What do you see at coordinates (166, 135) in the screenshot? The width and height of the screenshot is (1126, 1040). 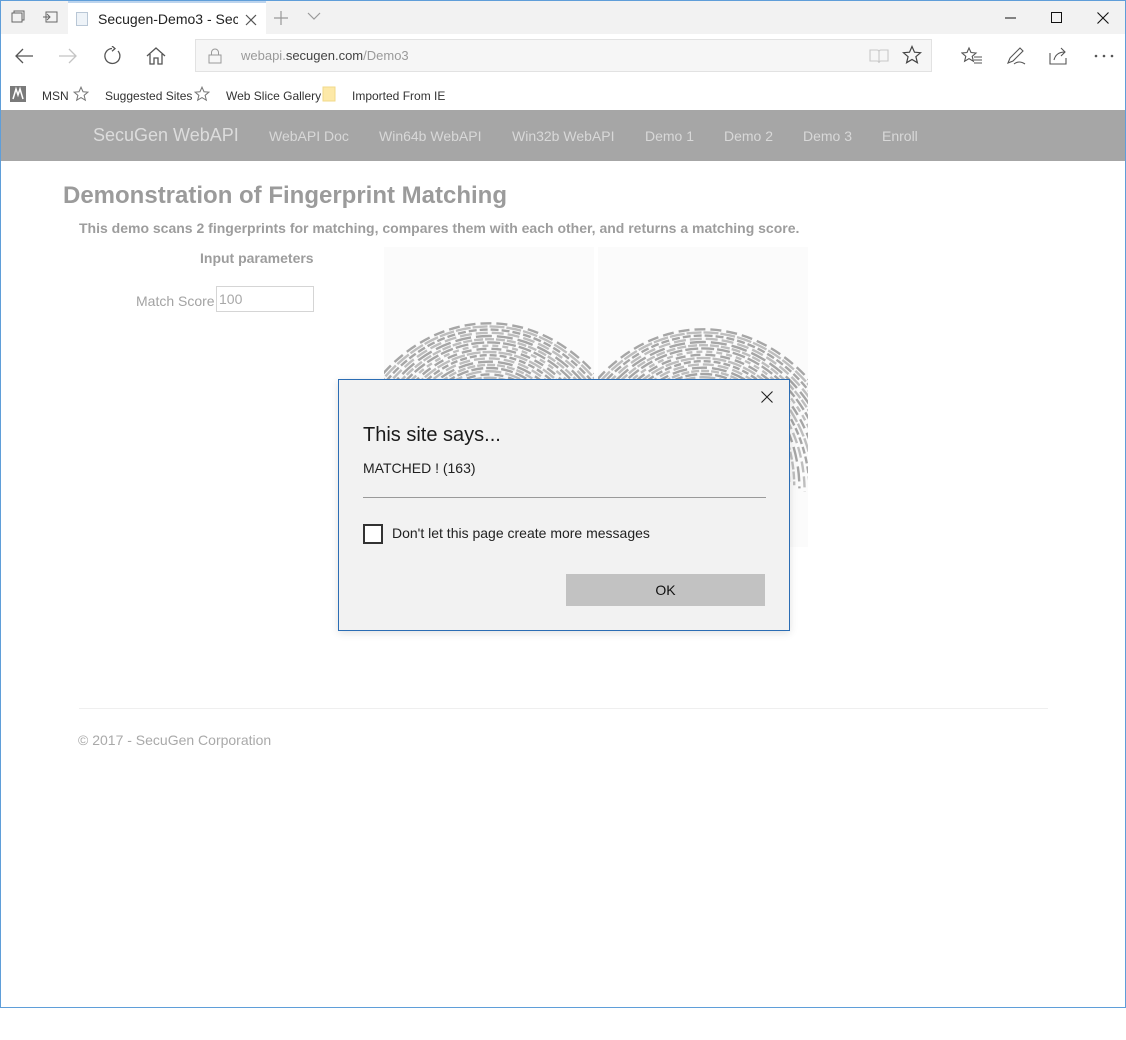 I see `site-brand-link: SecuGen WebAPI` at bounding box center [166, 135].